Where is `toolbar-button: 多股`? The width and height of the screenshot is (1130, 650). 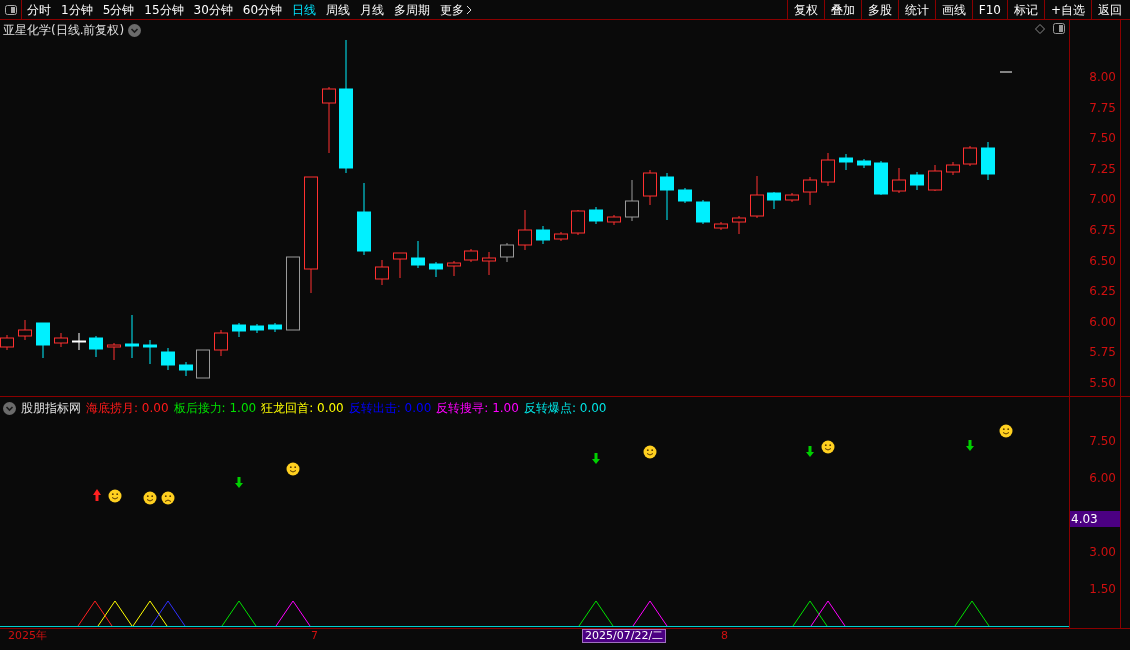
toolbar-button: 多股 is located at coordinates (879, 9).